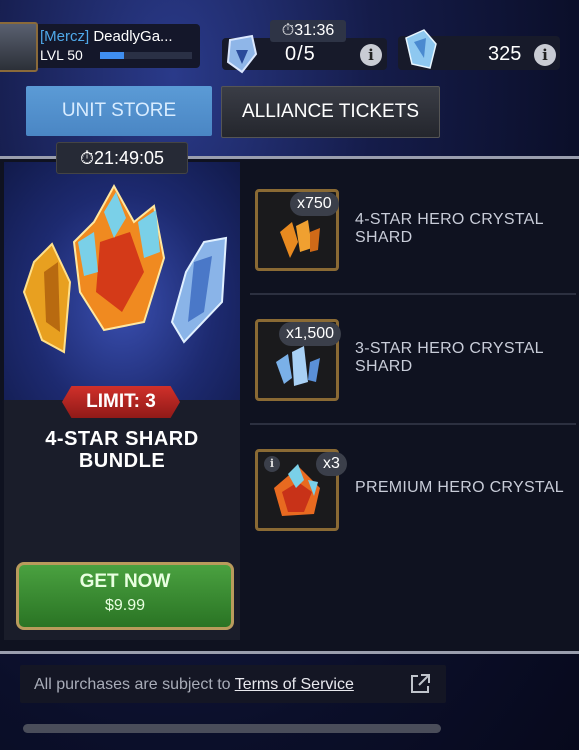 The height and width of the screenshot is (750, 579). I want to click on item-name-premium-crystal: PREMIUM HERO CRYSTAL, so click(459, 488).